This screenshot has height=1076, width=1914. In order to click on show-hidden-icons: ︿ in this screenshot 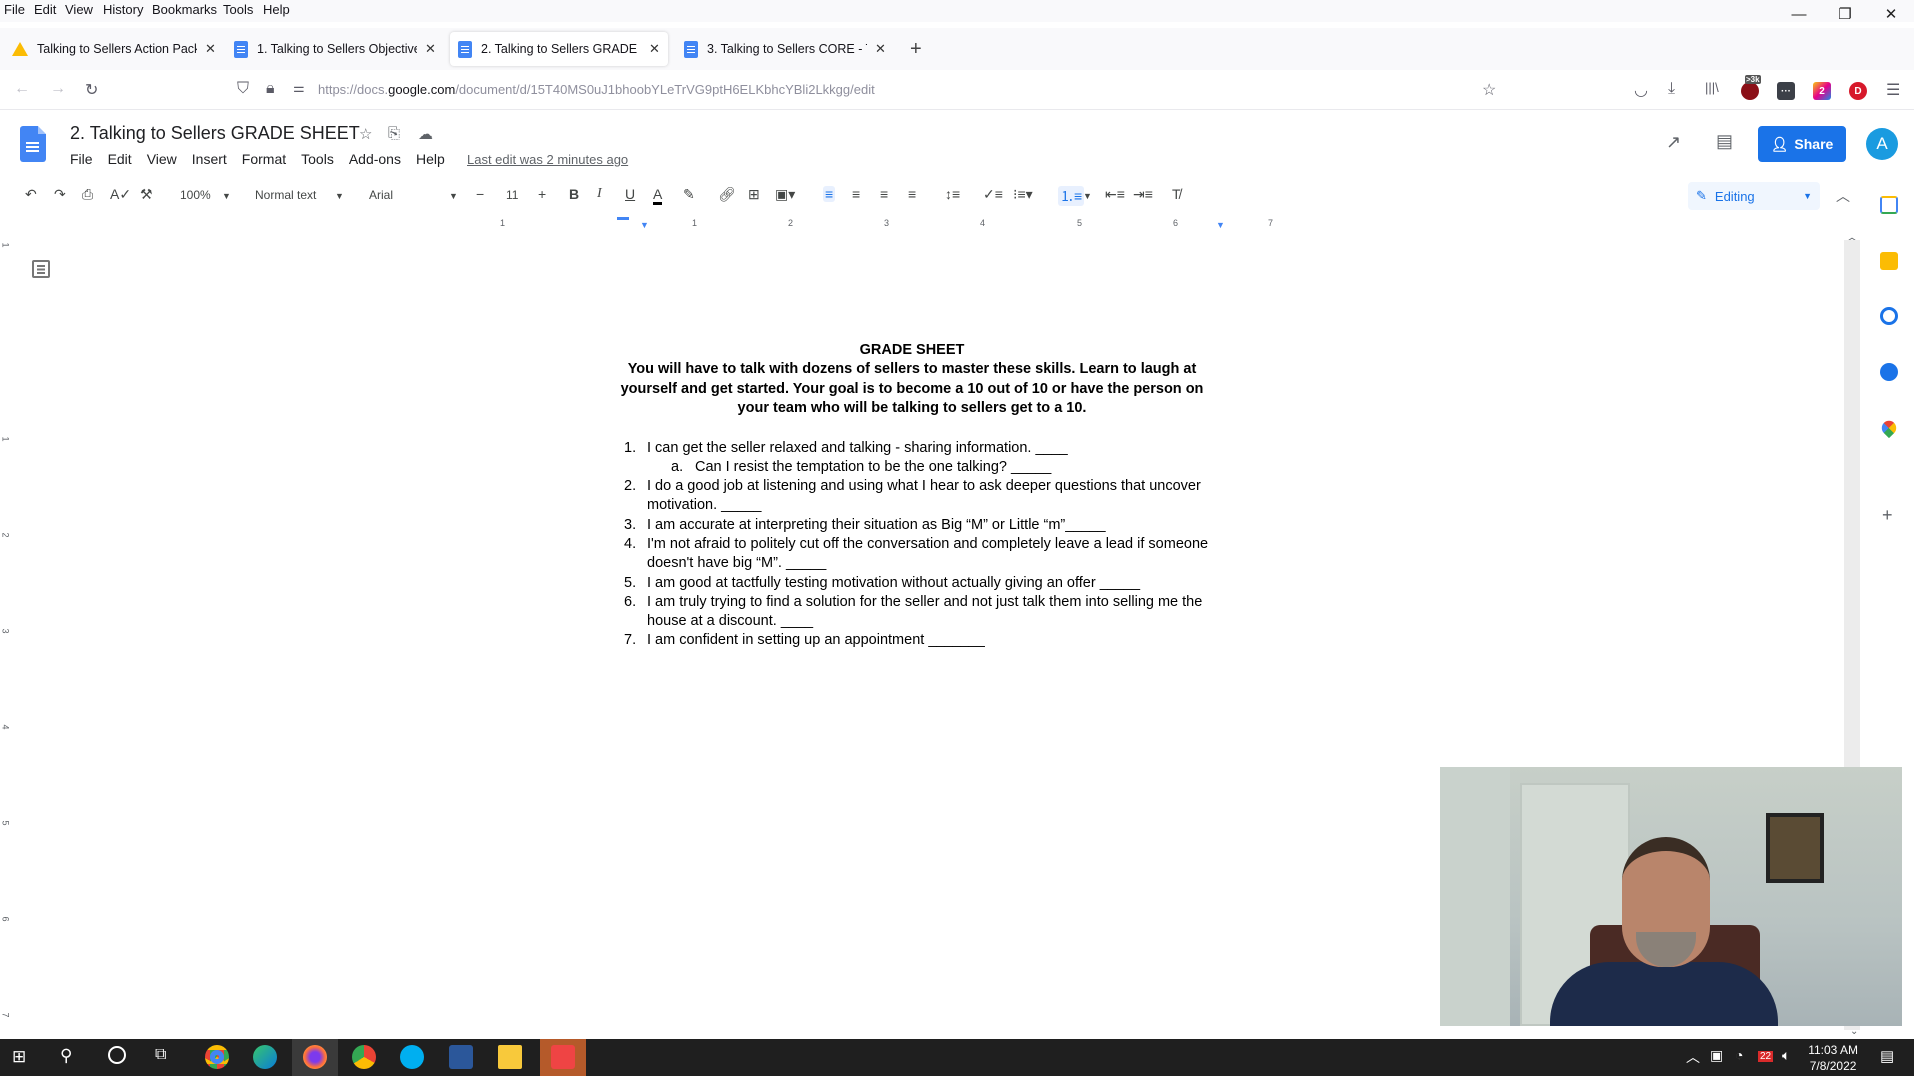, I will do `click(1693, 1057)`.